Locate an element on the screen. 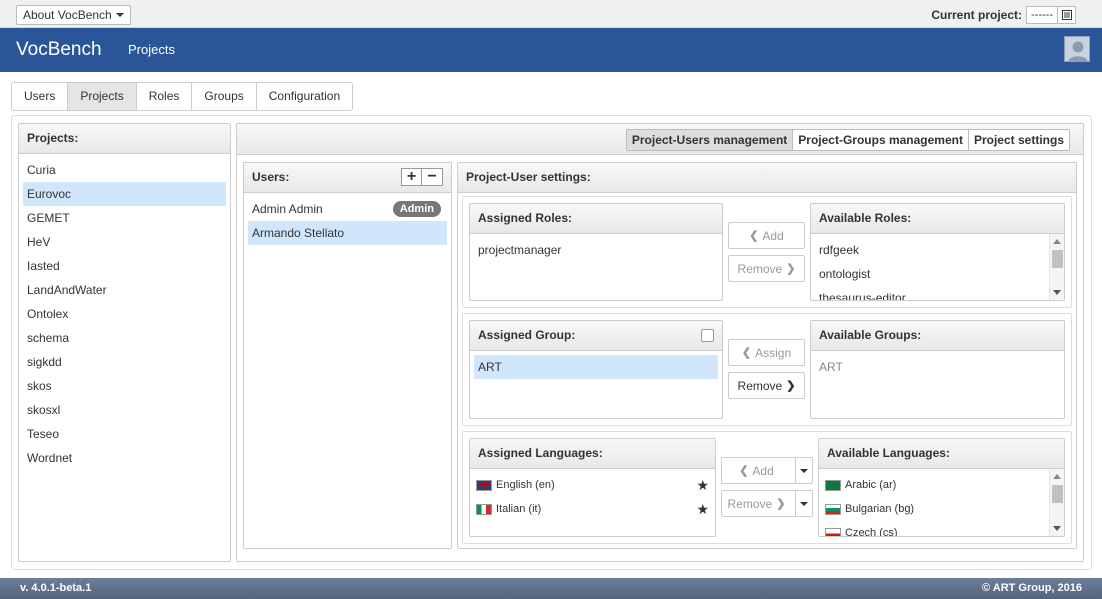 The image size is (1102, 599). remove-user-icon: − is located at coordinates (432, 177).